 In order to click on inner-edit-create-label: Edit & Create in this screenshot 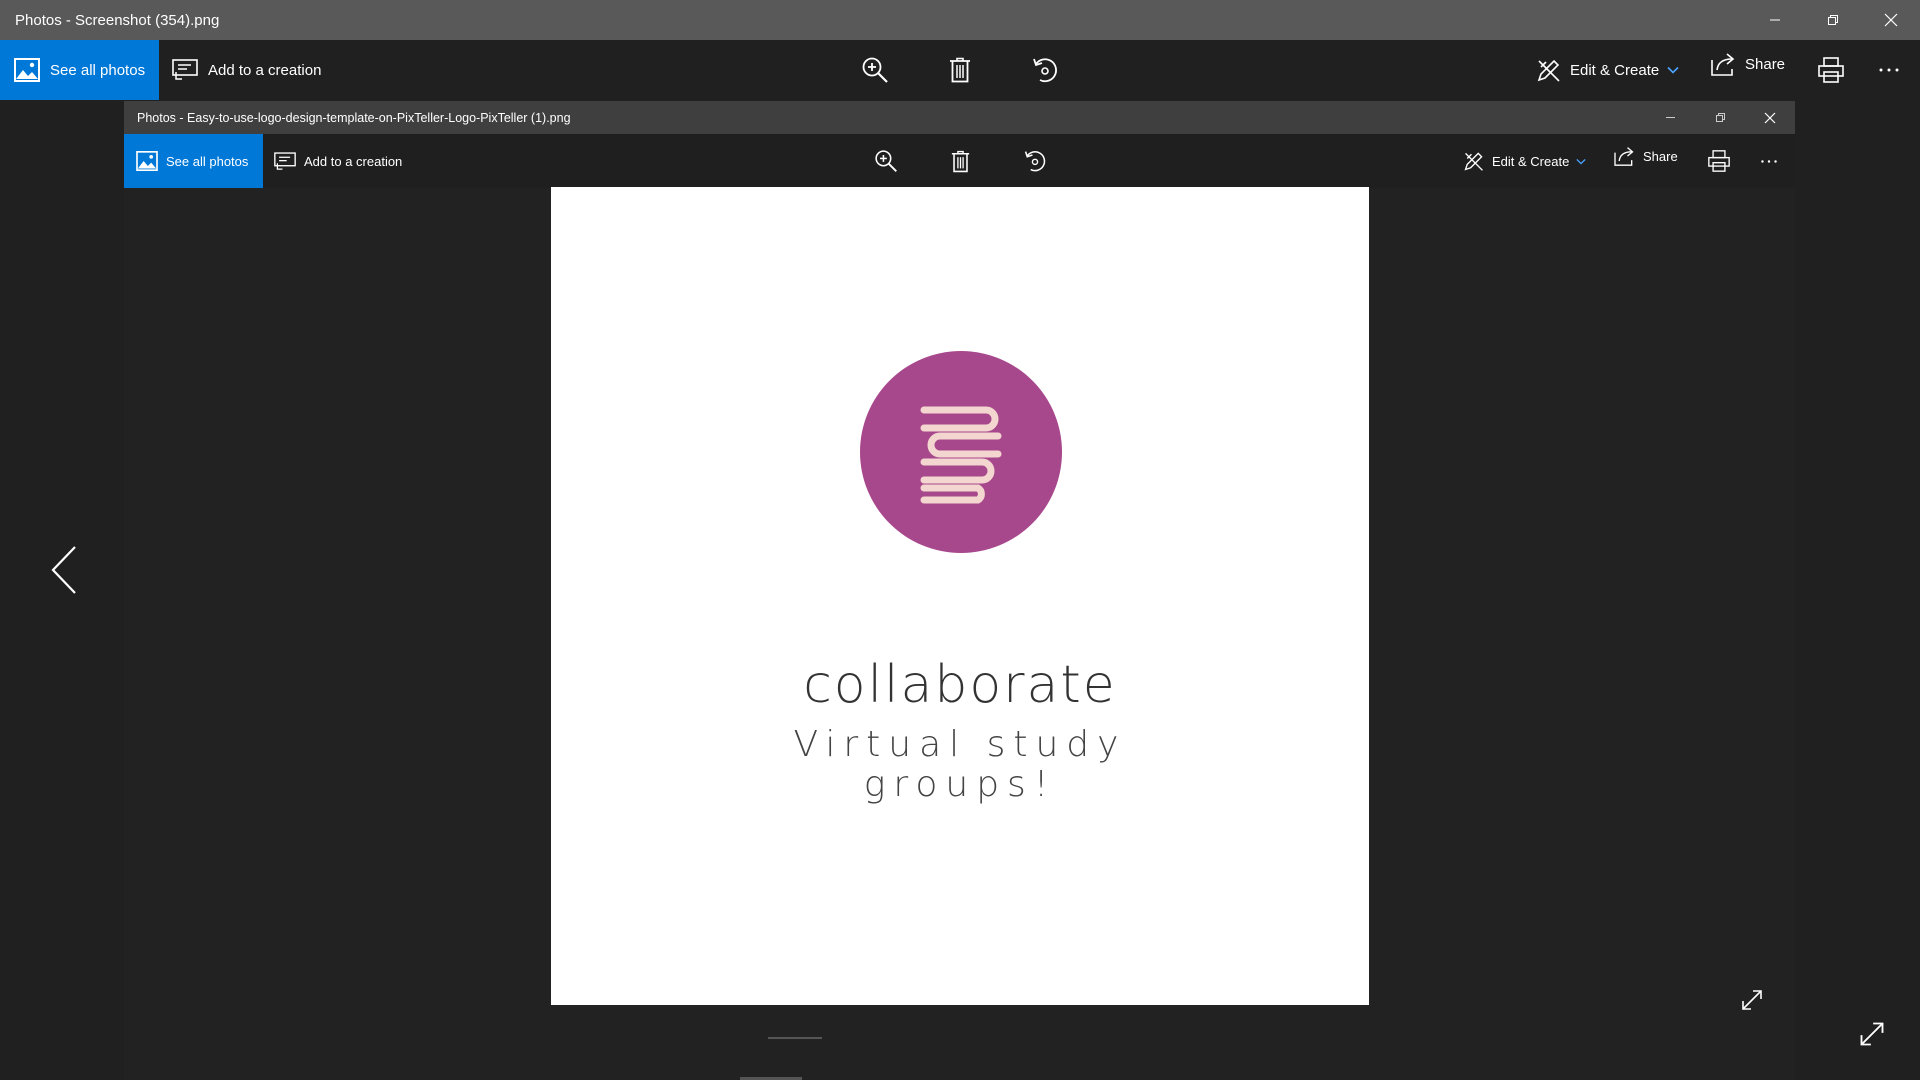, I will do `click(1531, 161)`.